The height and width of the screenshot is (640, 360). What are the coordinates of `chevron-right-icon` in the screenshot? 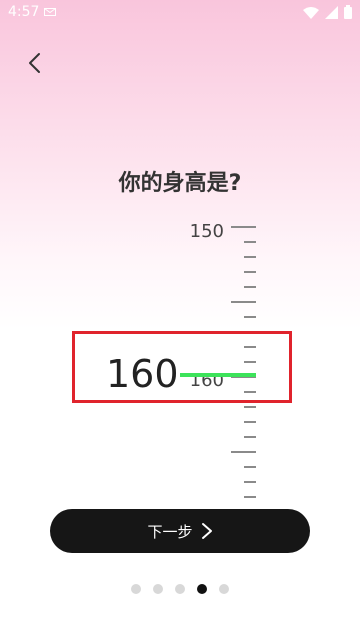 It's located at (206, 531).